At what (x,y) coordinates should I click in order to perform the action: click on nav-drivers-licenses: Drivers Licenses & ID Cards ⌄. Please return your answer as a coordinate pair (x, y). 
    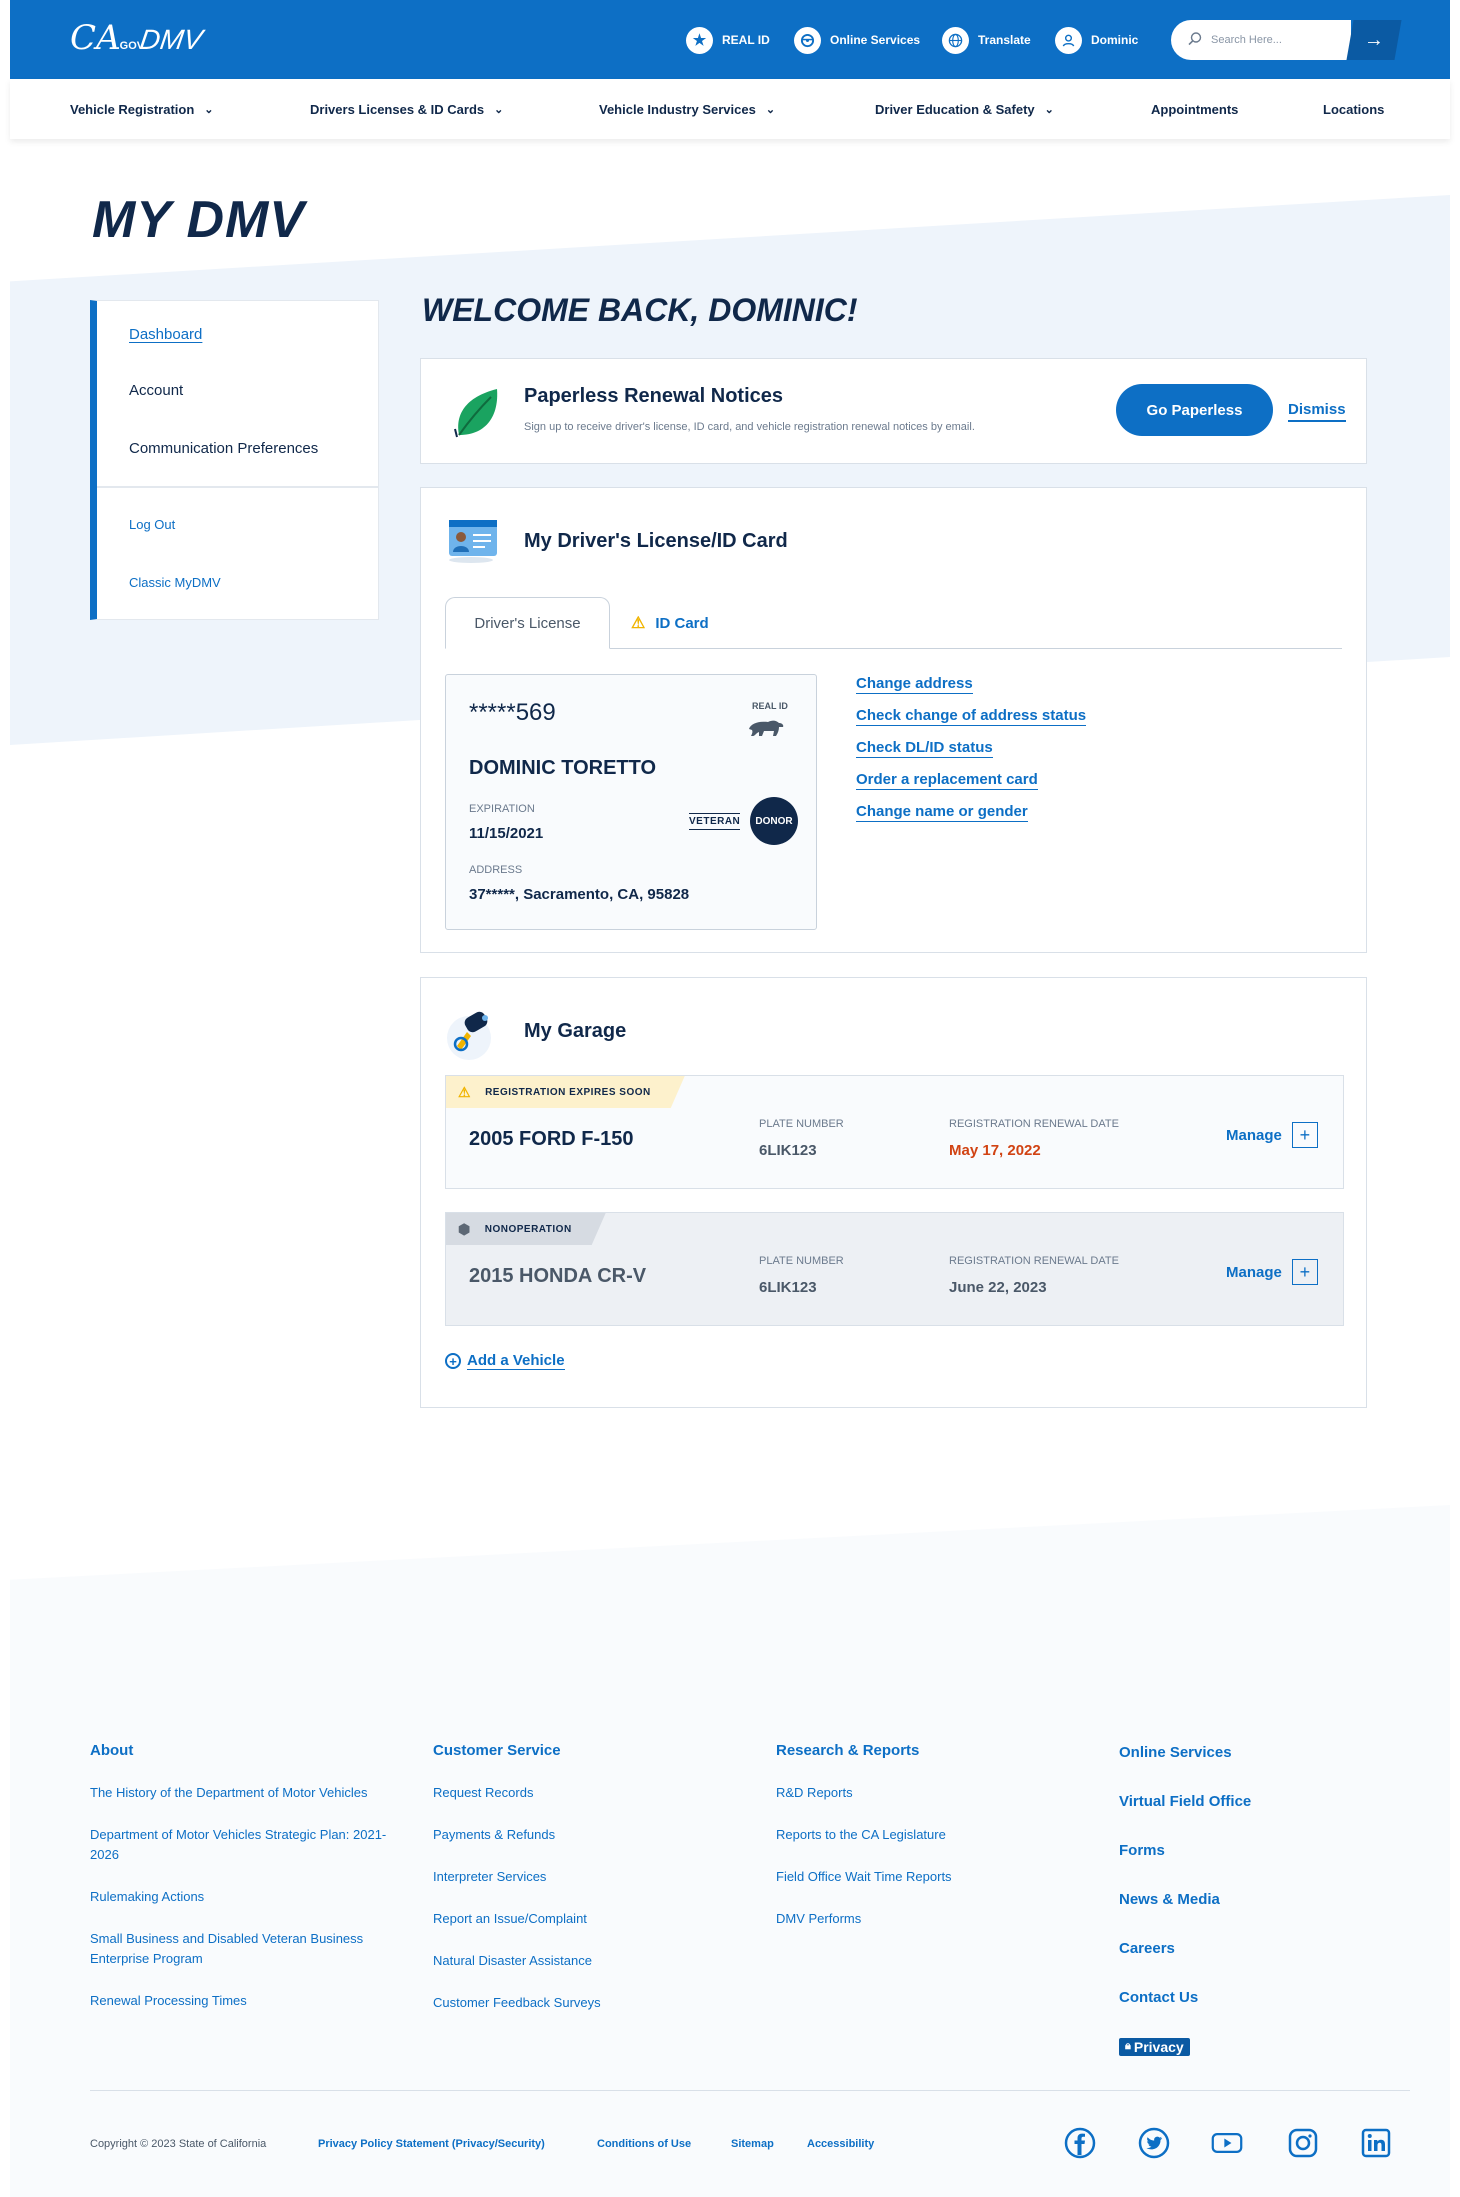
    Looking at the image, I should click on (406, 109).